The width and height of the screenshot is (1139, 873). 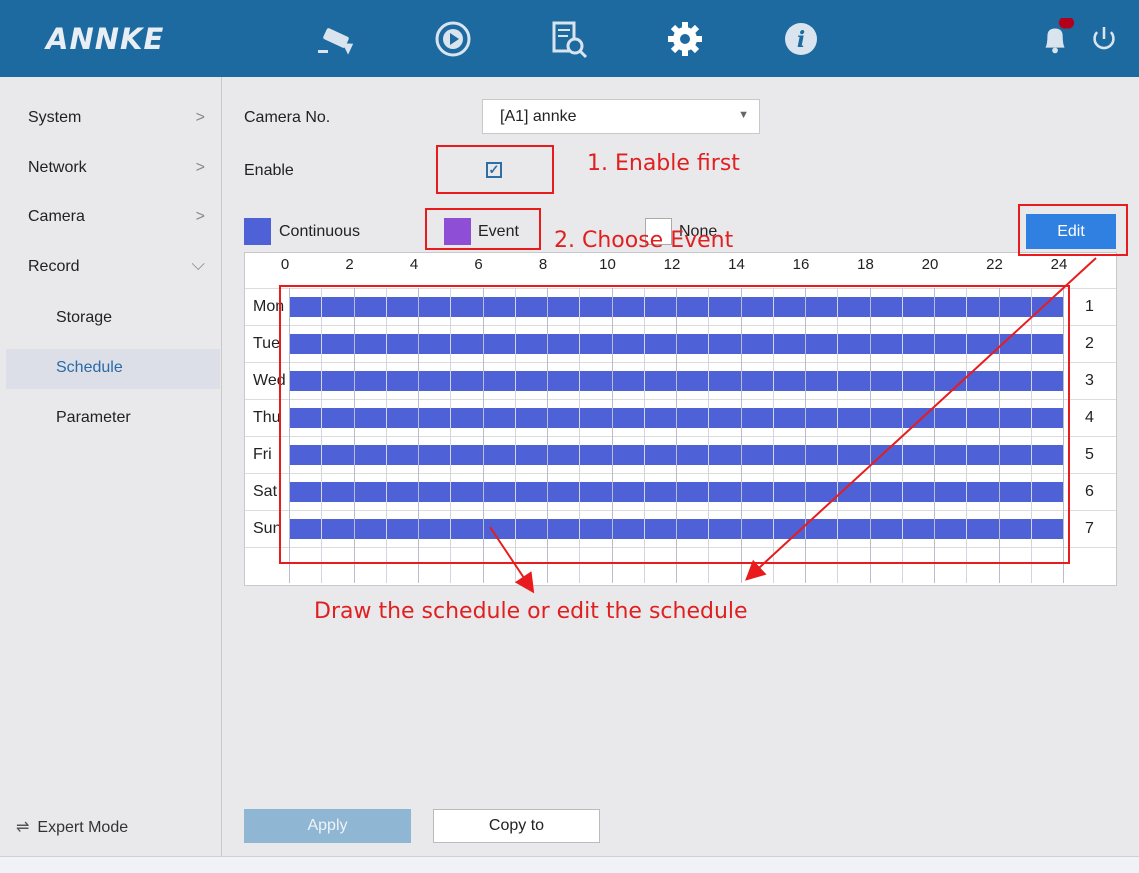 What do you see at coordinates (685, 39) in the screenshot?
I see `gear-icon` at bounding box center [685, 39].